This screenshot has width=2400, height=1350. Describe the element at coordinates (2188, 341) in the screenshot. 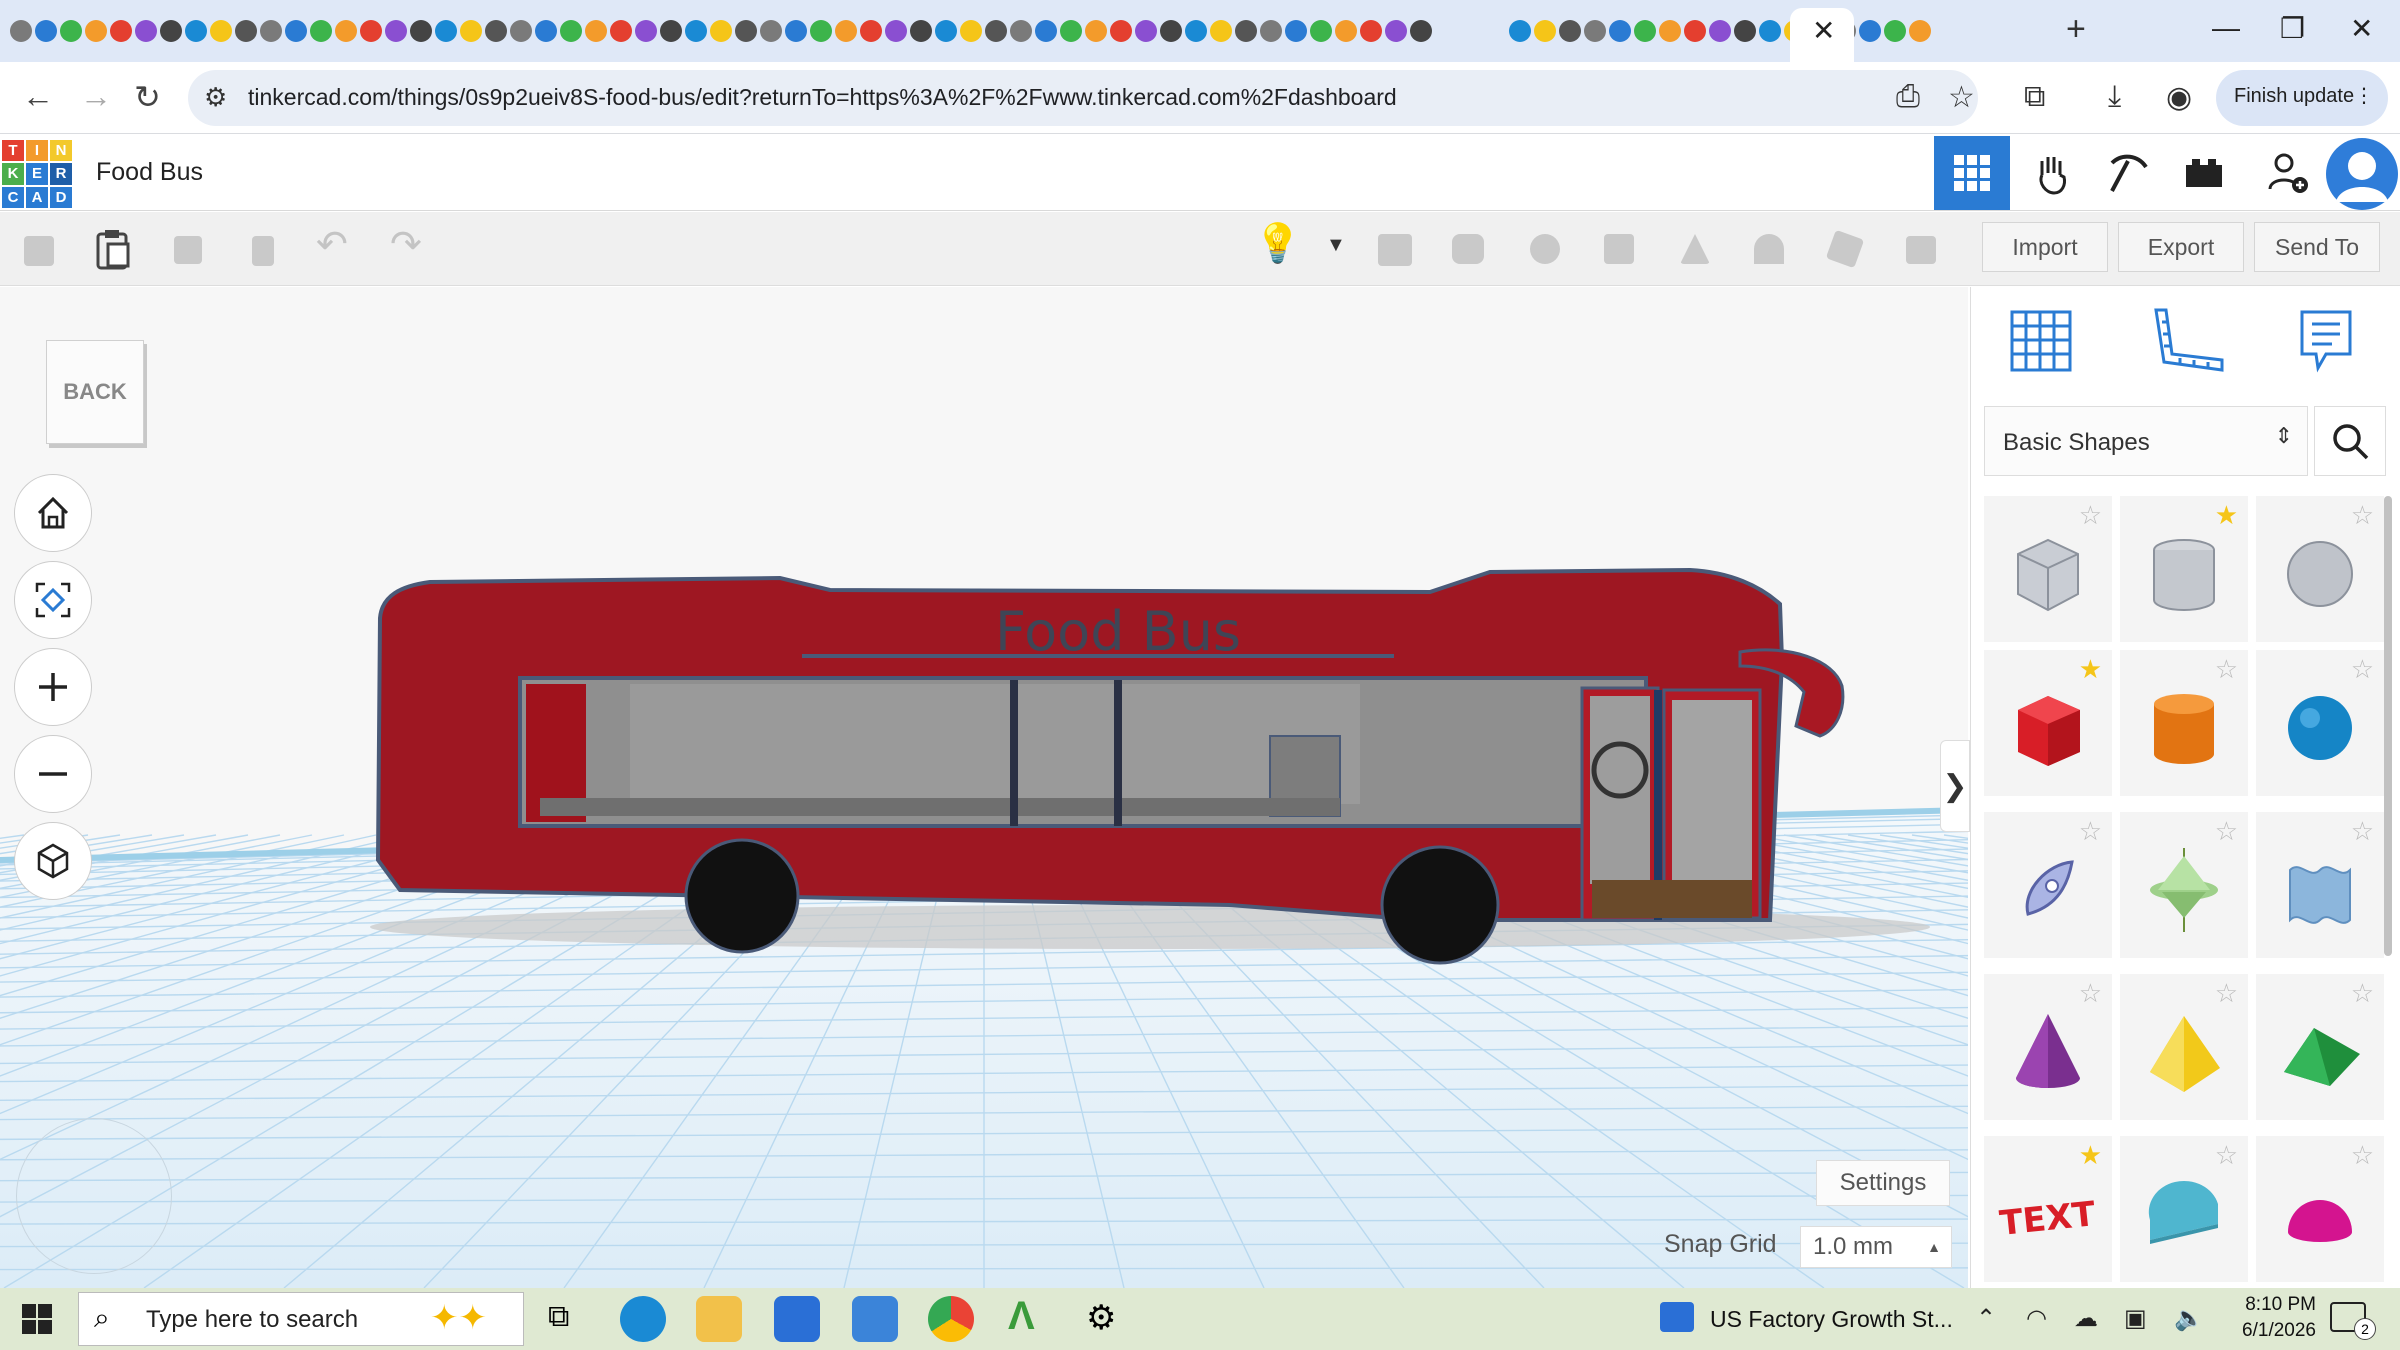

I see `ruler-tool-button` at that location.